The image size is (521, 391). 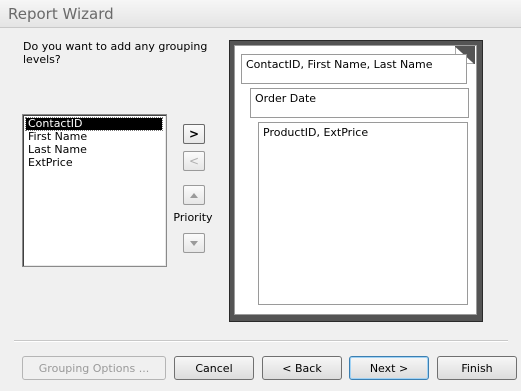 What do you see at coordinates (389, 368) in the screenshot?
I see `next-button: Next >` at bounding box center [389, 368].